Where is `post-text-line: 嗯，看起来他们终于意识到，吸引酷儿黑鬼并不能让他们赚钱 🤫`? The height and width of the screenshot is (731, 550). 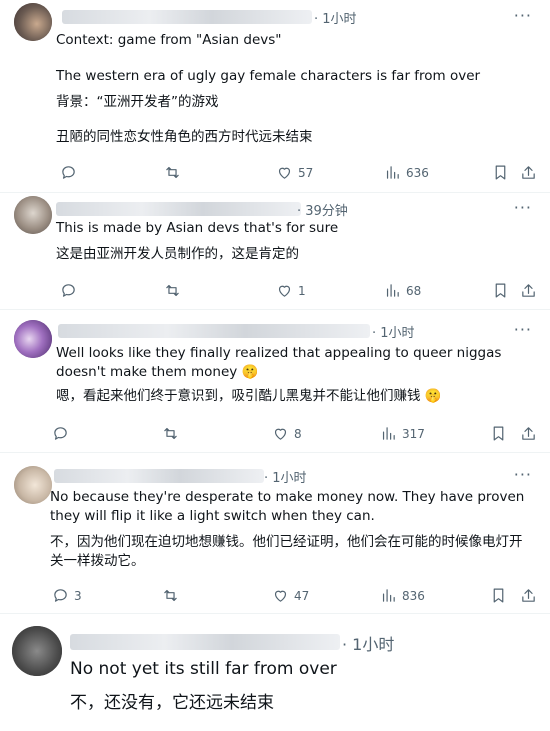
post-text-line: 嗯，看起来他们终于意识到，吸引酷儿黑鬼并不能让他们赚钱 🤫 is located at coordinates (249, 396).